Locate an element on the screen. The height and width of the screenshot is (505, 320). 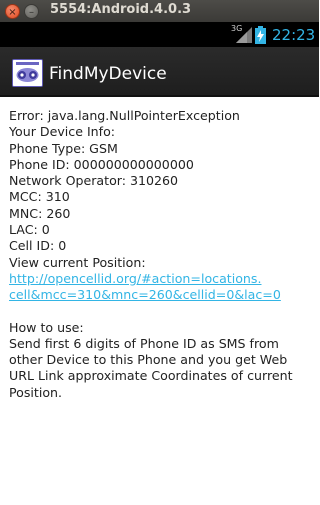
minimize-window-button: – is located at coordinates (31, 11).